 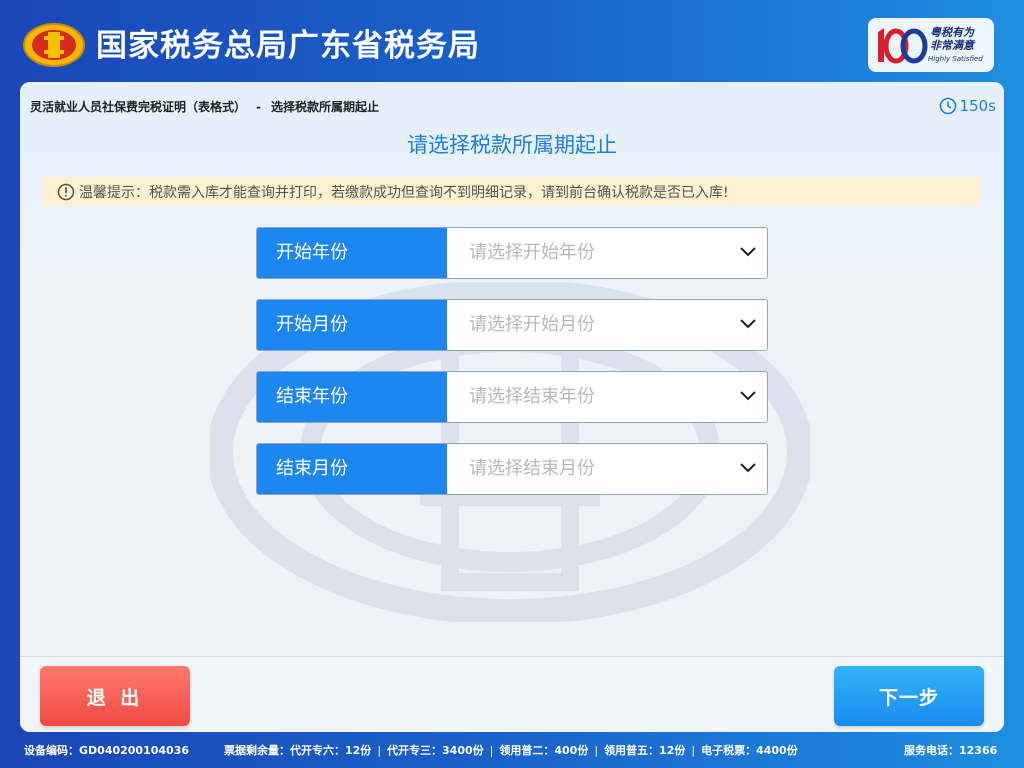 What do you see at coordinates (325, 107) in the screenshot?
I see `breadcrumb-step: 选择税款所属期起止` at bounding box center [325, 107].